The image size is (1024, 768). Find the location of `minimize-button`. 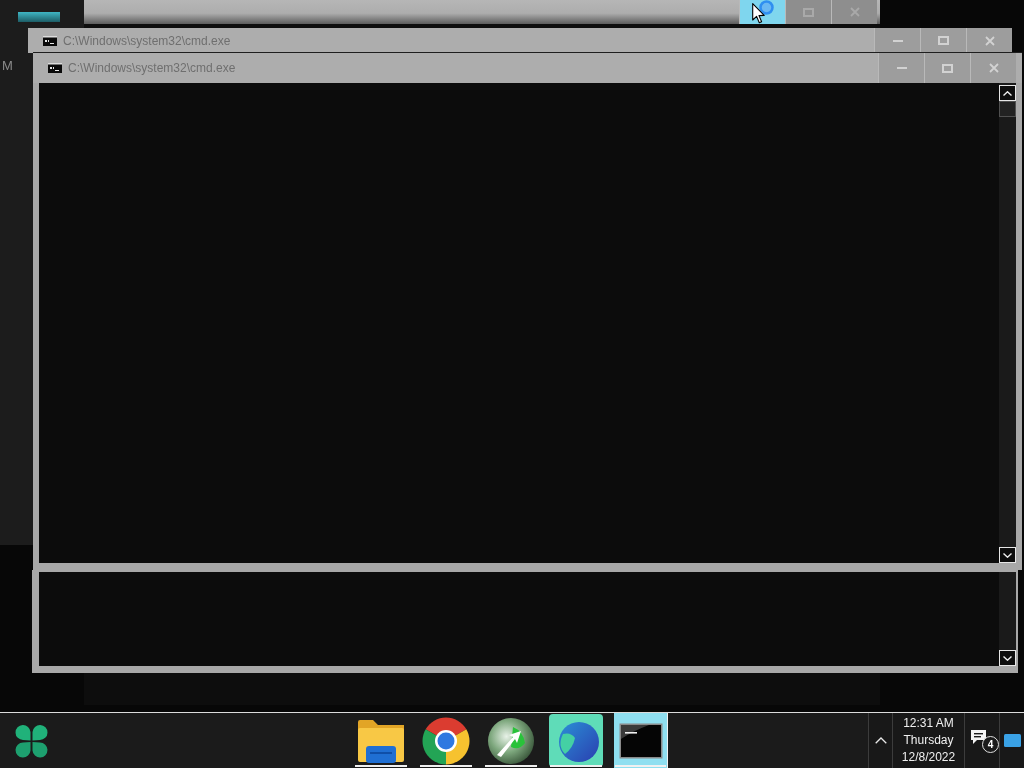

minimize-button is located at coordinates (897, 40).